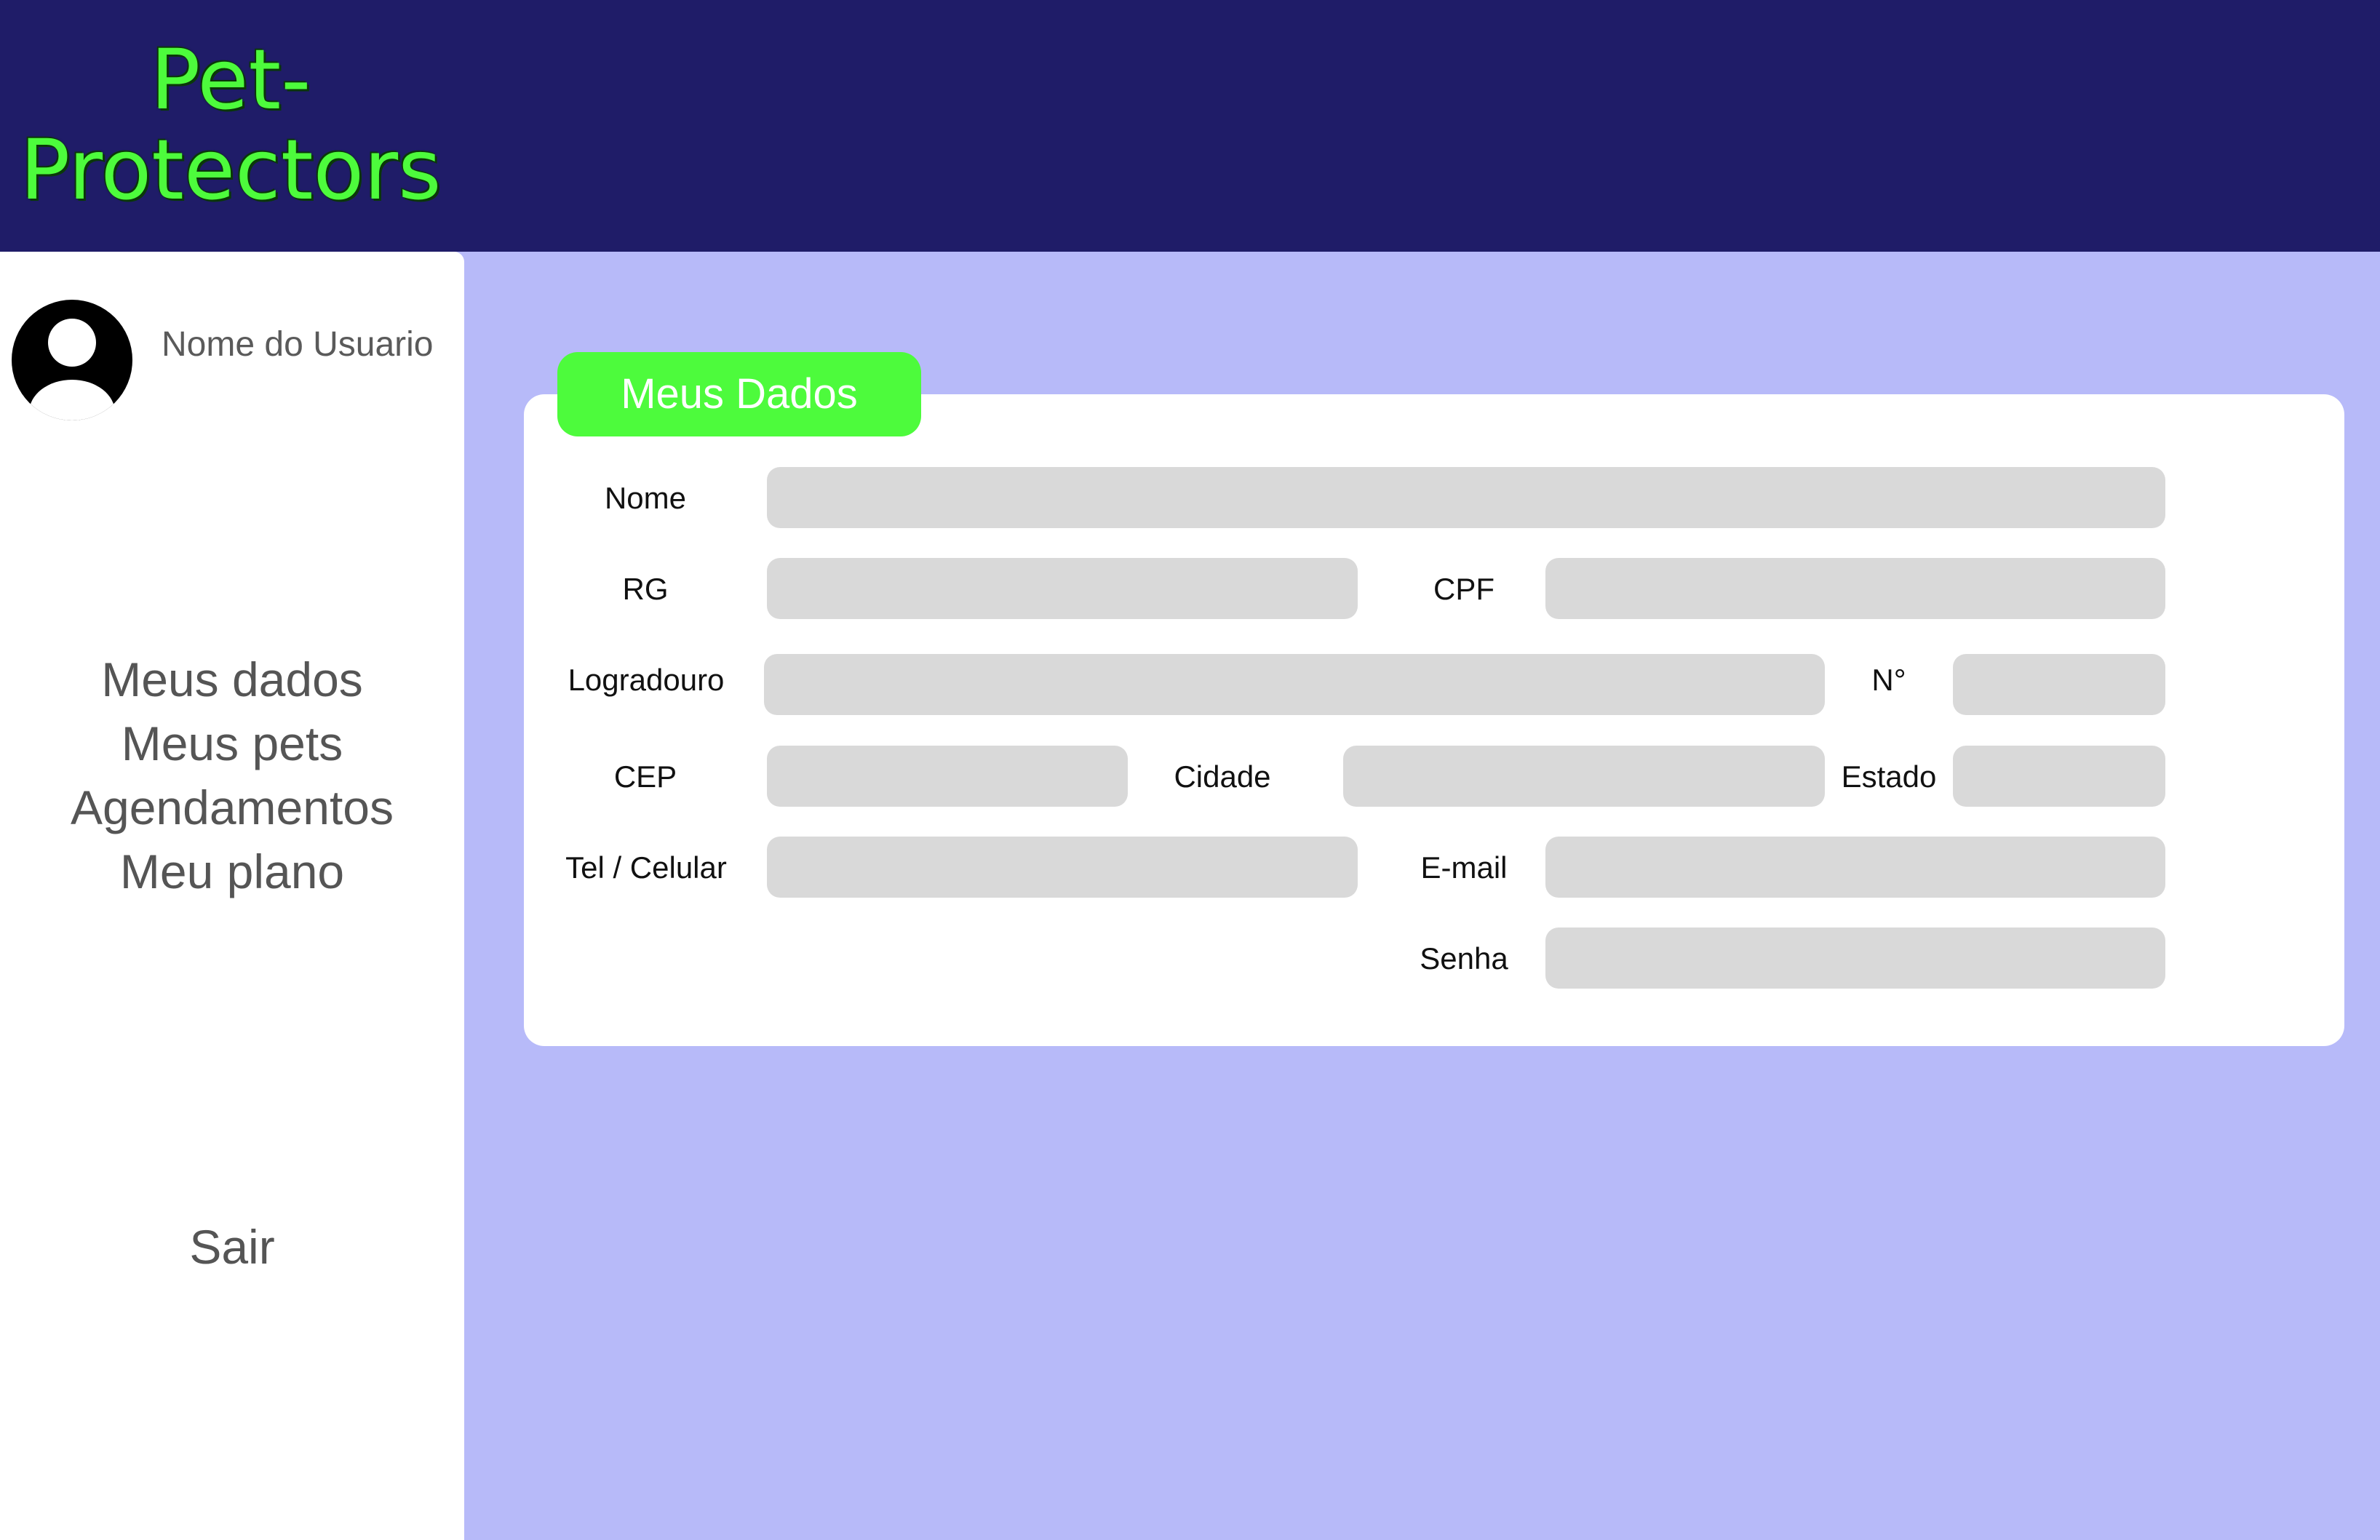 Image resolution: width=2380 pixels, height=1540 pixels. I want to click on logradouro-field, so click(1294, 684).